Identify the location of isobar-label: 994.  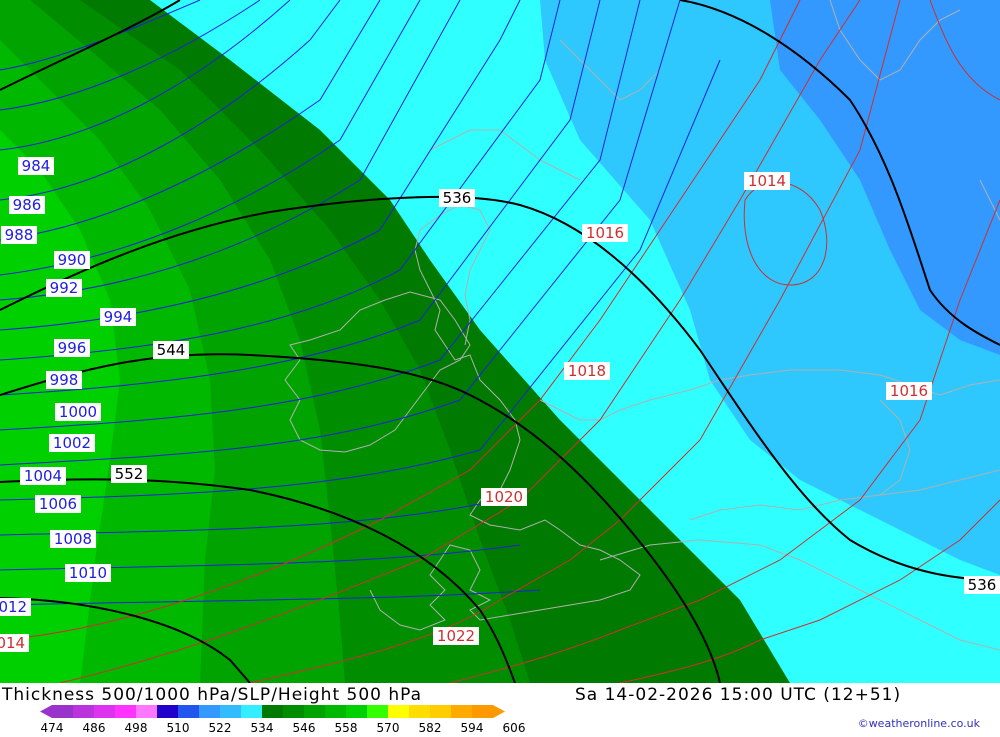
(118, 317).